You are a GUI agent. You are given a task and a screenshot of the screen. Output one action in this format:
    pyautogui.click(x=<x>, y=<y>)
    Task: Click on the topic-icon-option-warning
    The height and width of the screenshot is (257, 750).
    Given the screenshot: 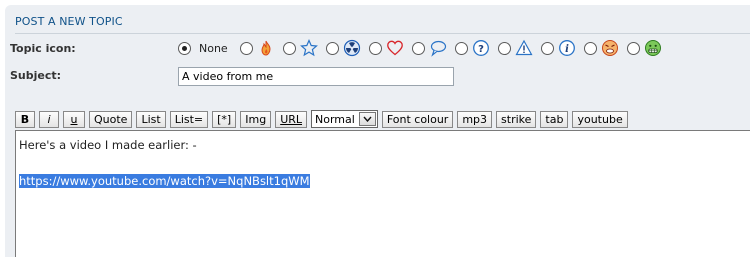 What is the action you would take?
    pyautogui.click(x=515, y=48)
    